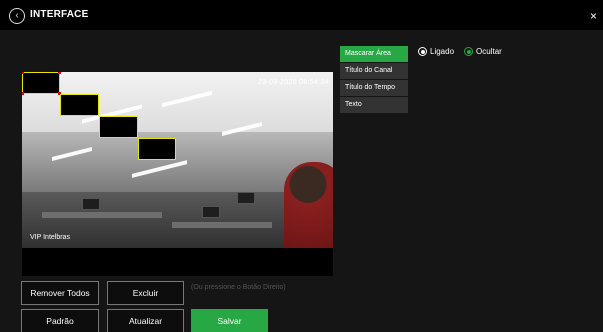  What do you see at coordinates (374, 71) in the screenshot?
I see `menu-item-channel-title: Título do Canal` at bounding box center [374, 71].